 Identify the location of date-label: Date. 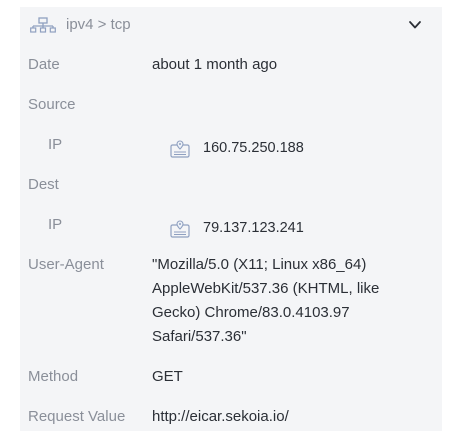
(44, 64).